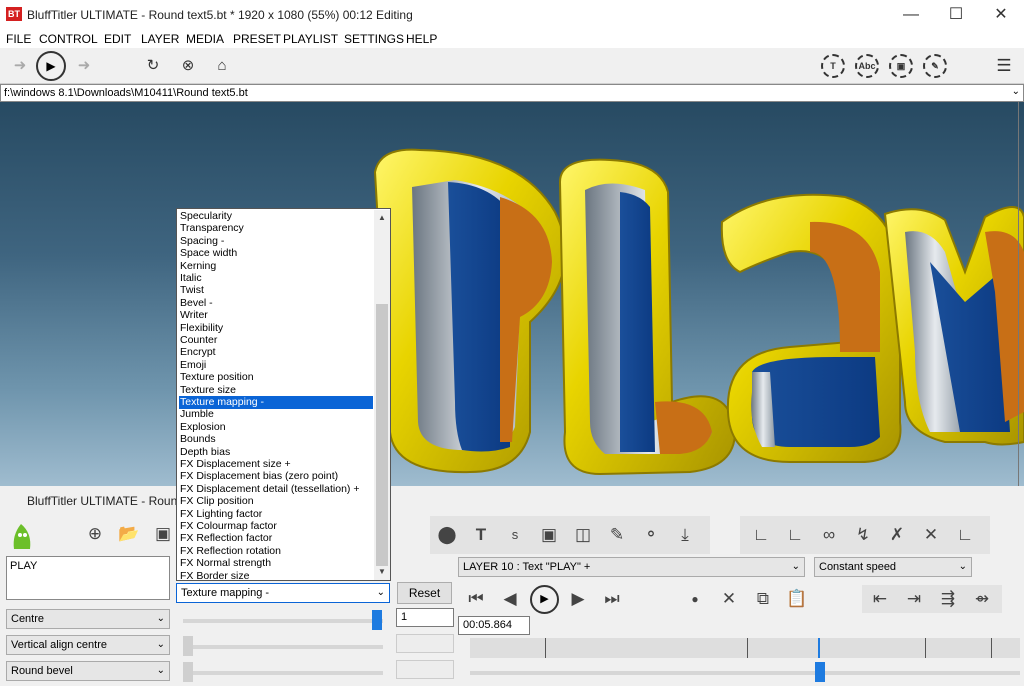 The width and height of the screenshot is (1024, 686). Describe the element at coordinates (494, 625) in the screenshot. I see `time-input: 00:05.864` at that location.